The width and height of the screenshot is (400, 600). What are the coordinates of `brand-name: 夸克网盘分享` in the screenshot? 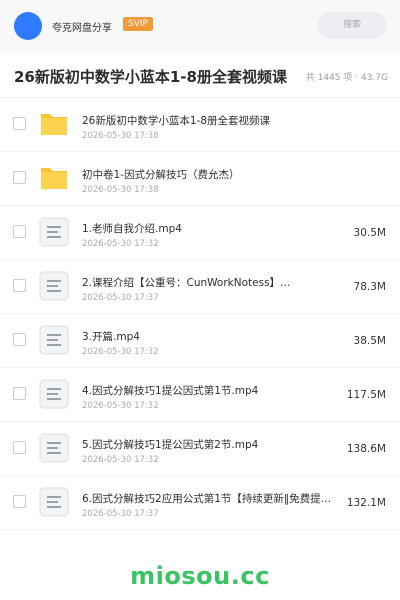 It's located at (82, 28).